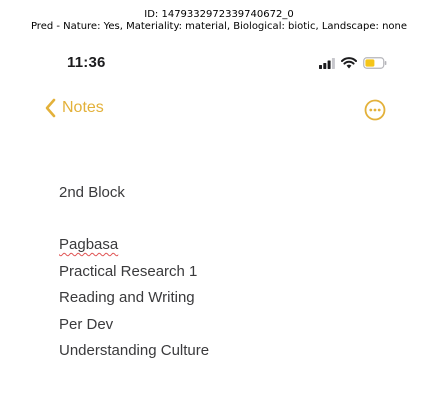 This screenshot has height=418, width=438. I want to click on note-heading: 2nd Block, so click(92, 192).